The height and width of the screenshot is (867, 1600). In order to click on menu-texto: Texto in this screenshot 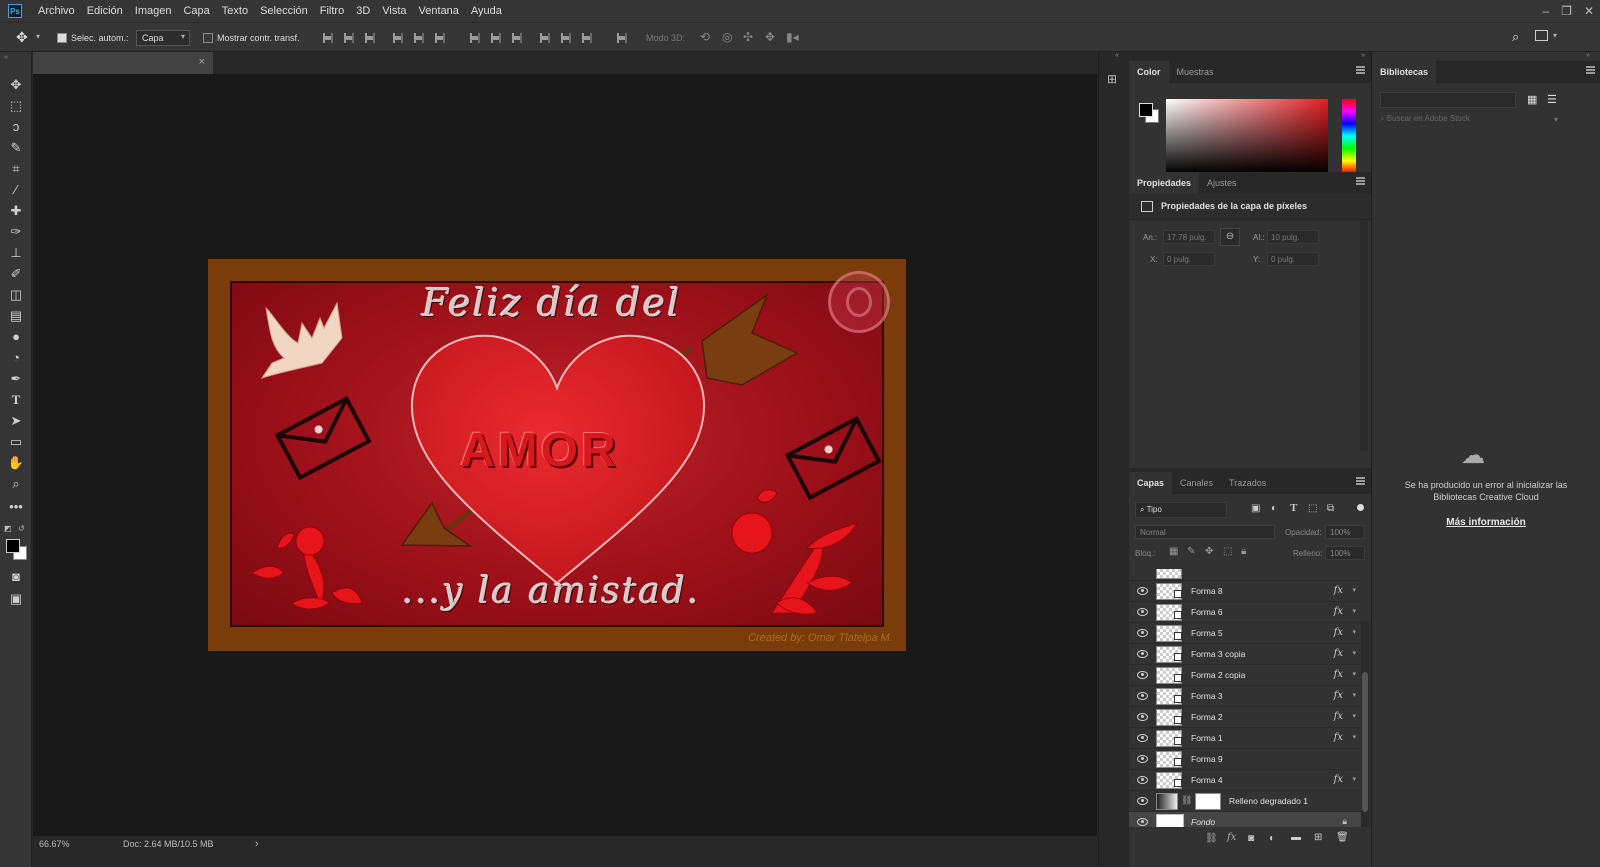, I will do `click(235, 11)`.